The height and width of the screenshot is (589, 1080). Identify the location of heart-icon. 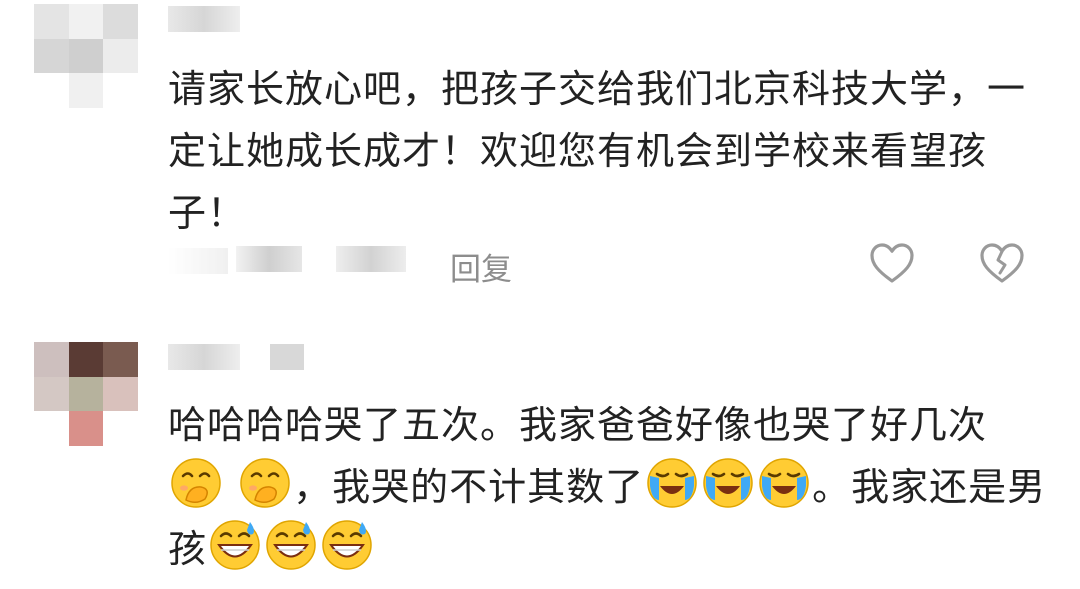
(892, 263).